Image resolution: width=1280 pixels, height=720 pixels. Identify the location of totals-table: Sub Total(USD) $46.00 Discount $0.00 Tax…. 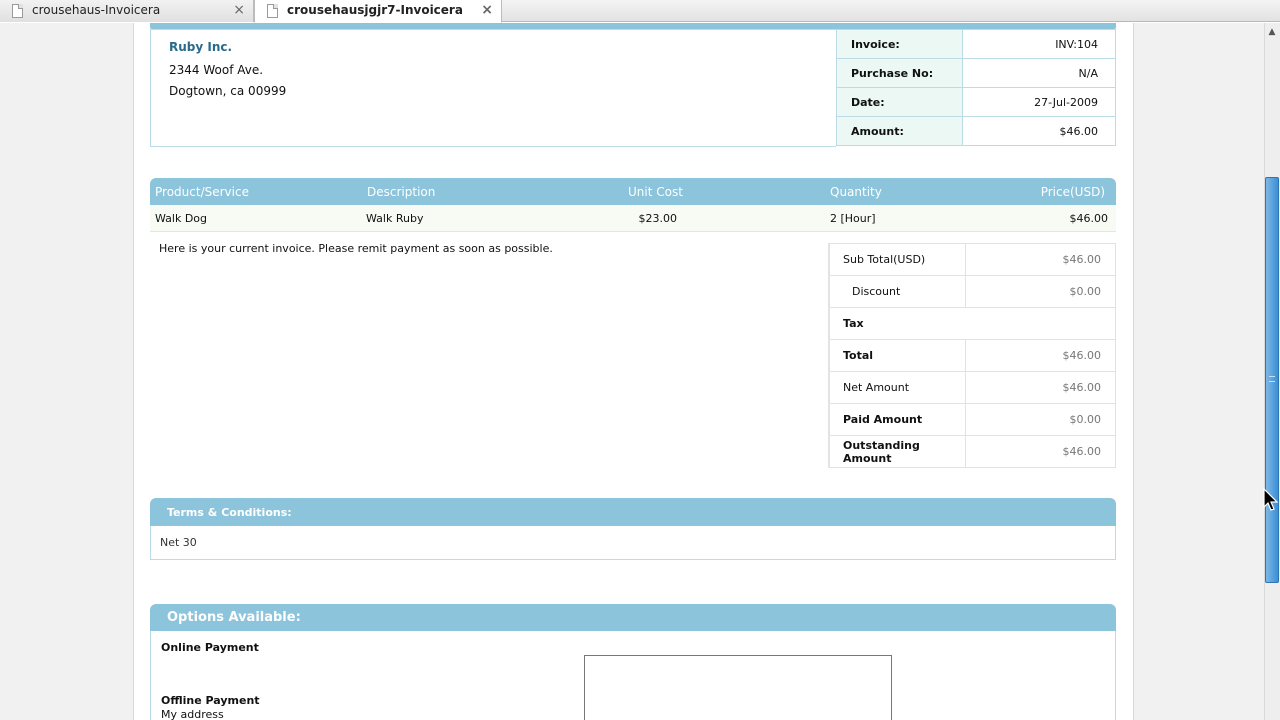
(972, 355).